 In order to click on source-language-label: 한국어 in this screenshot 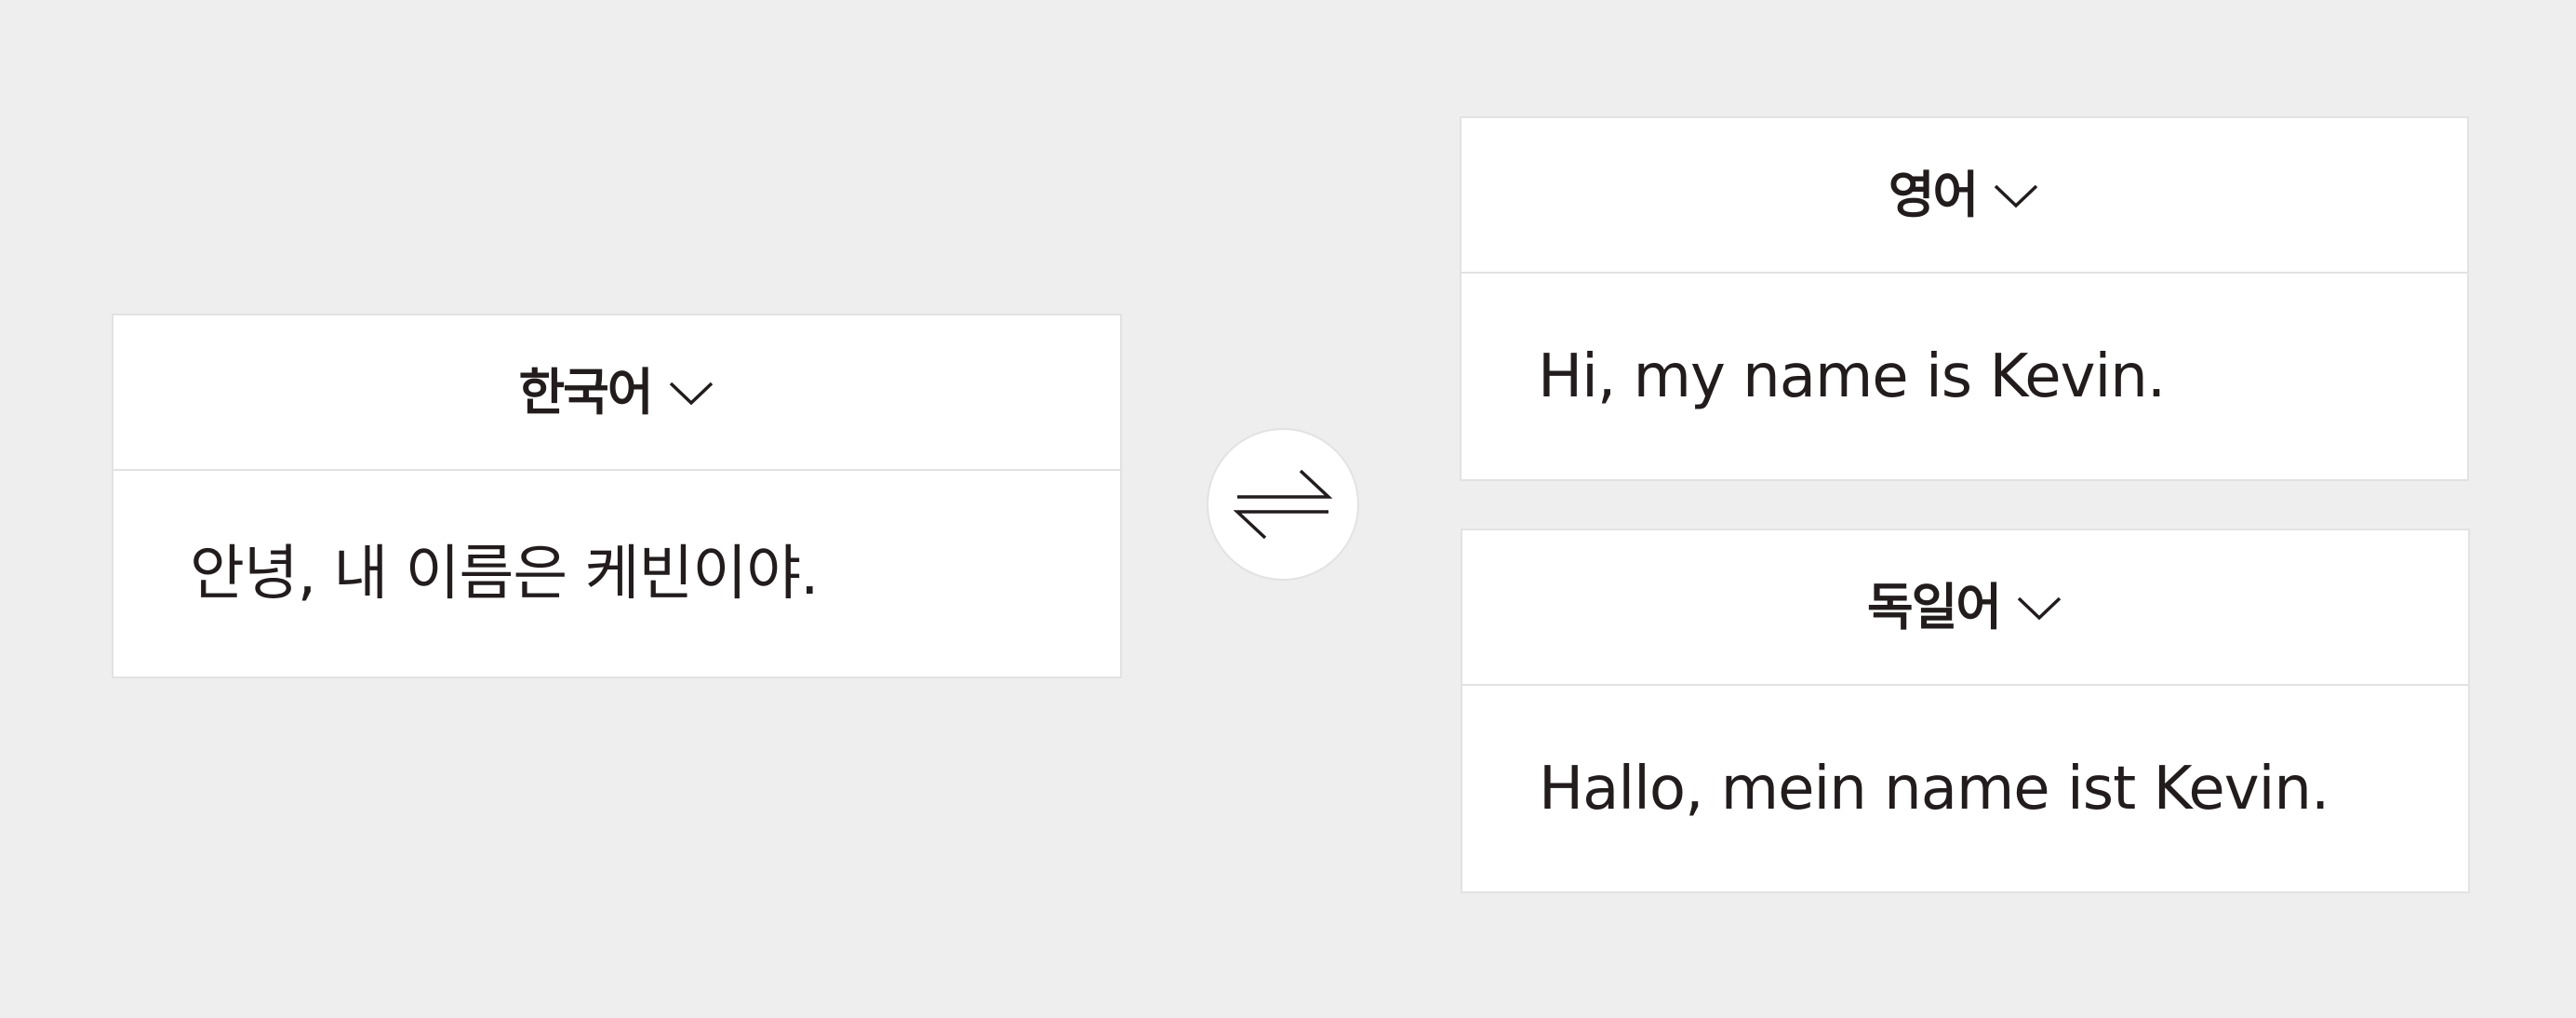, I will do `click(585, 392)`.